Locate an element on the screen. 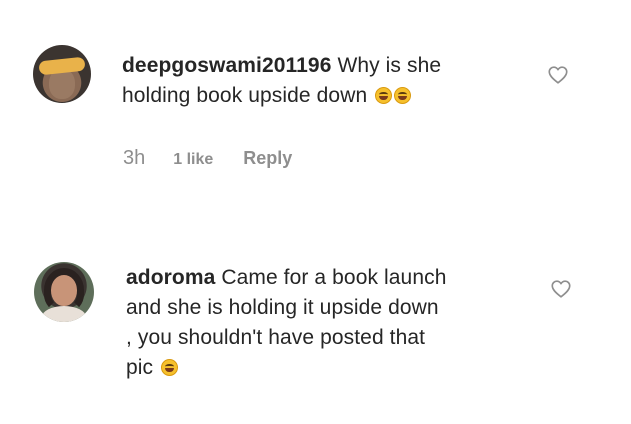 This screenshot has height=424, width=631. comment-username: deepgoswami201196 is located at coordinates (227, 65).